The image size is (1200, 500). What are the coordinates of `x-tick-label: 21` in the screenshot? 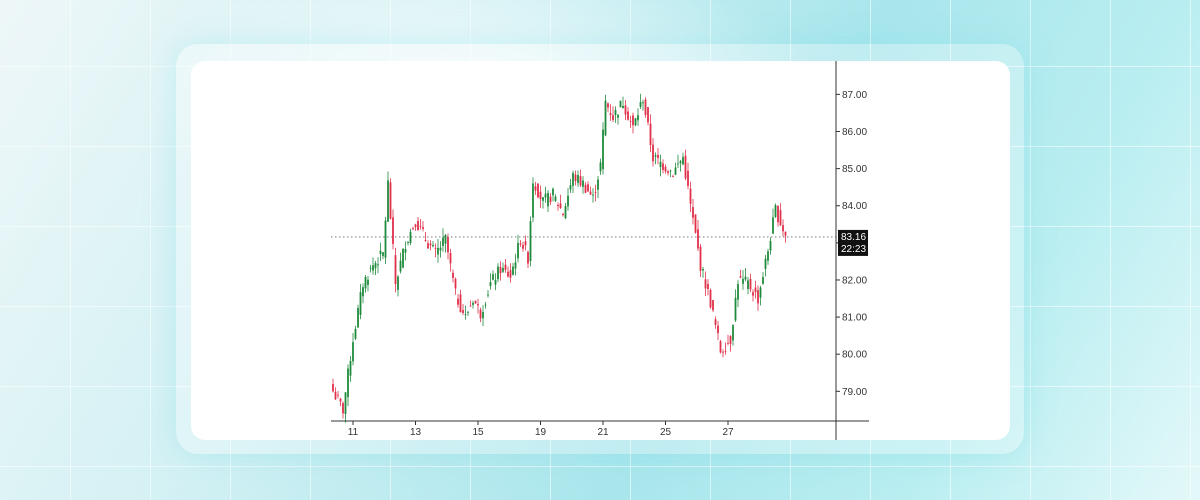 It's located at (603, 432).